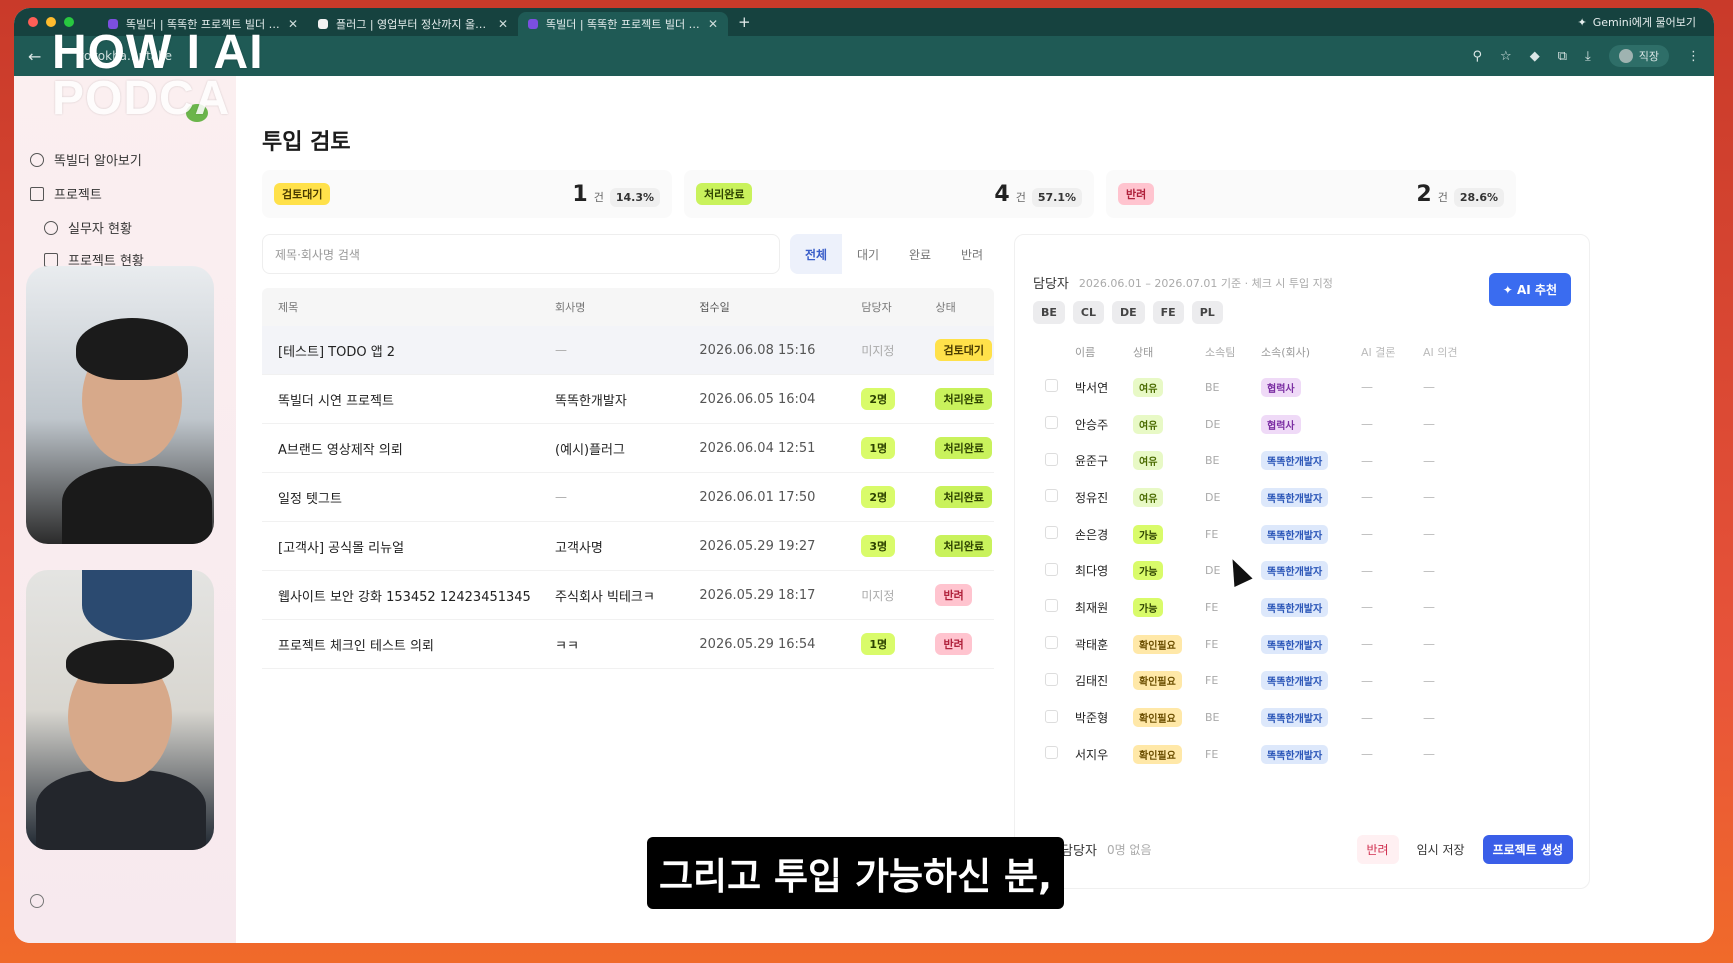  What do you see at coordinates (1303, 387) in the screenshot?
I see `worker-row: 박서연 여유 BE 협력사 — —` at bounding box center [1303, 387].